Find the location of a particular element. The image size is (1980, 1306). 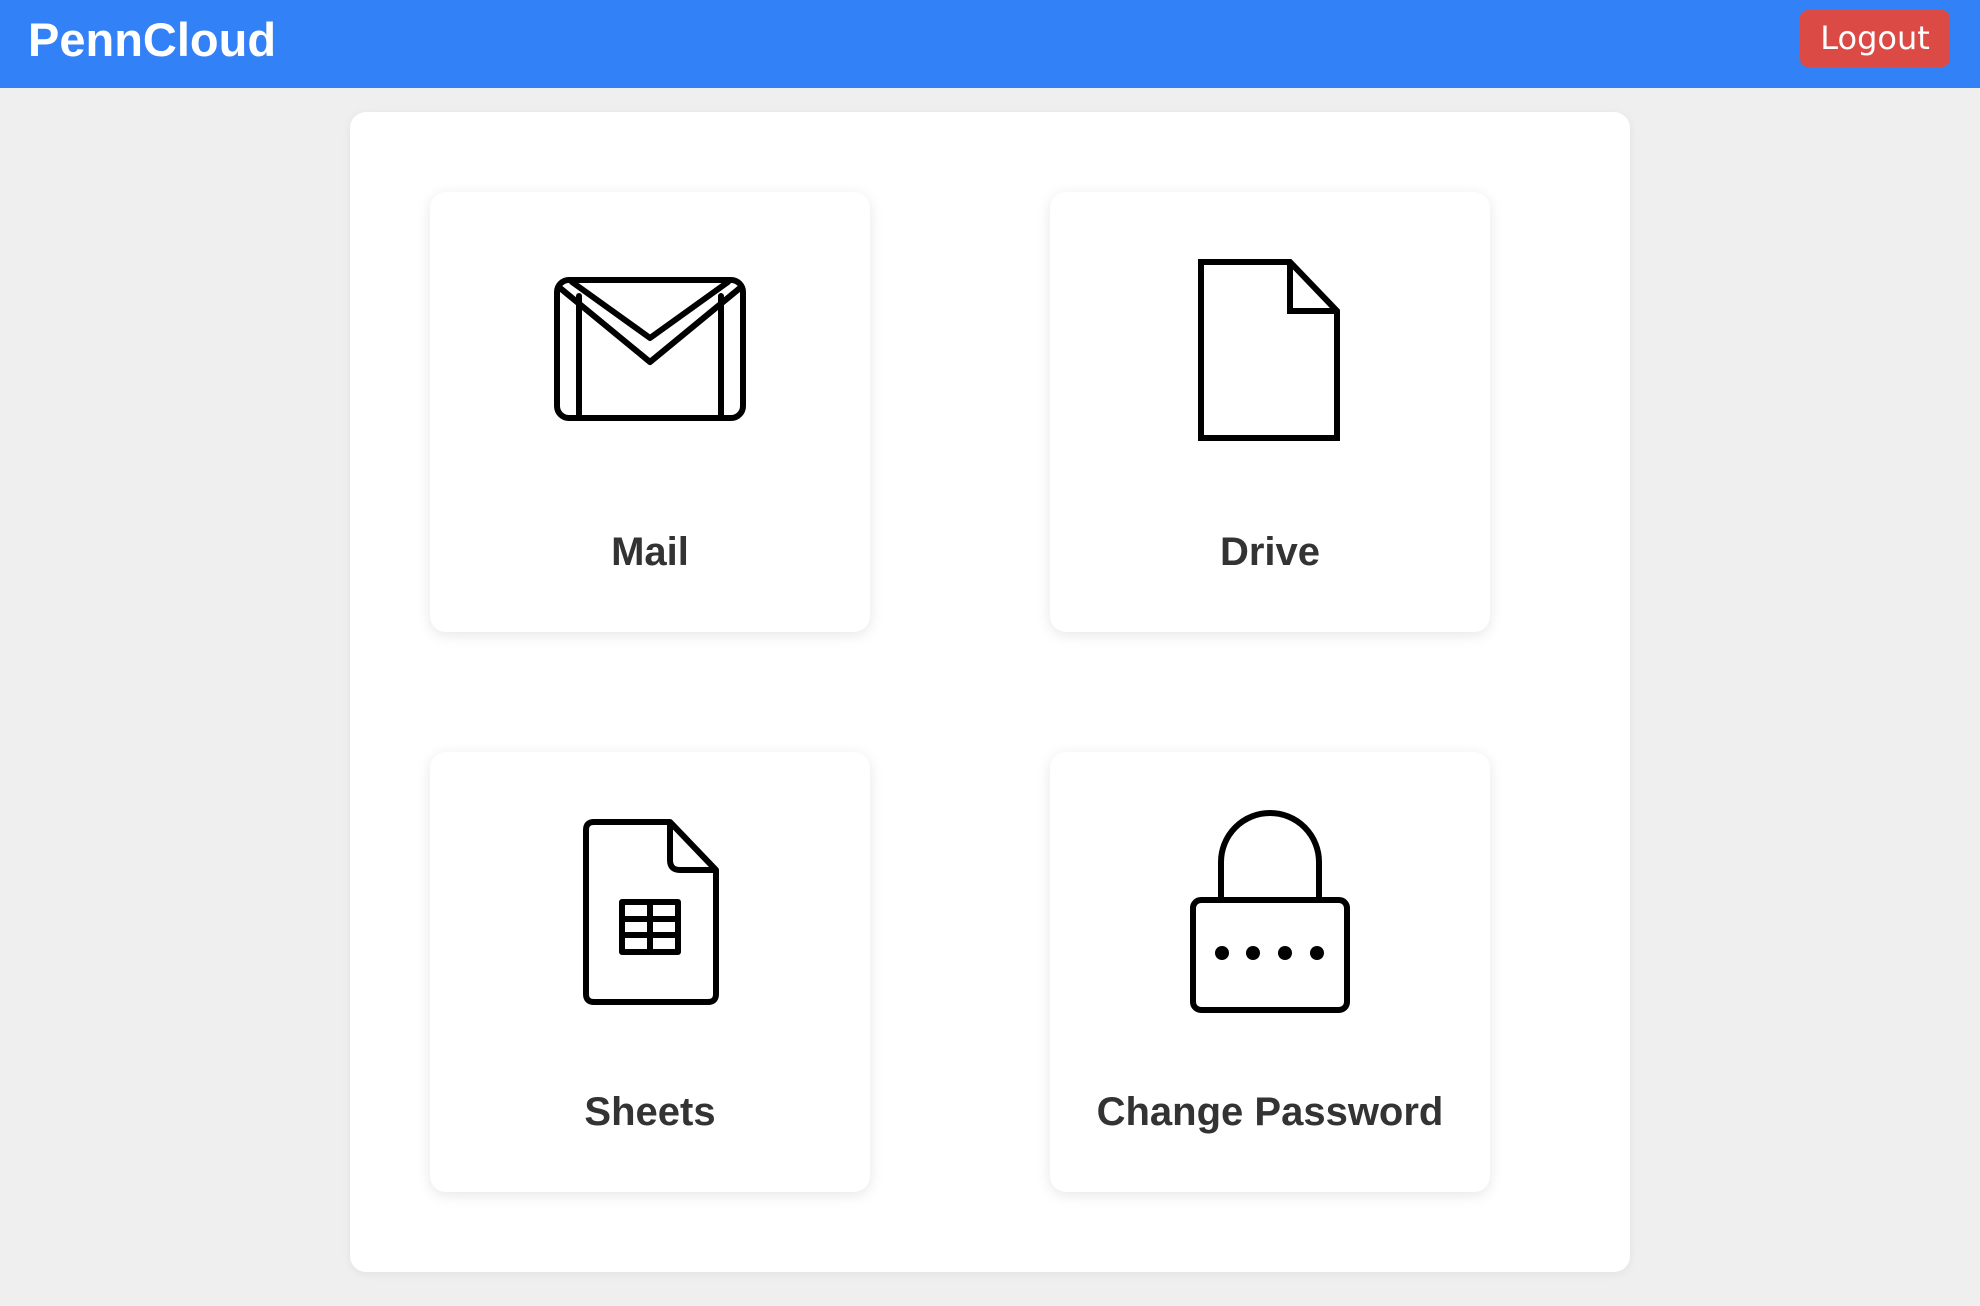

change-password-tile: Change Password is located at coordinates (1270, 972).